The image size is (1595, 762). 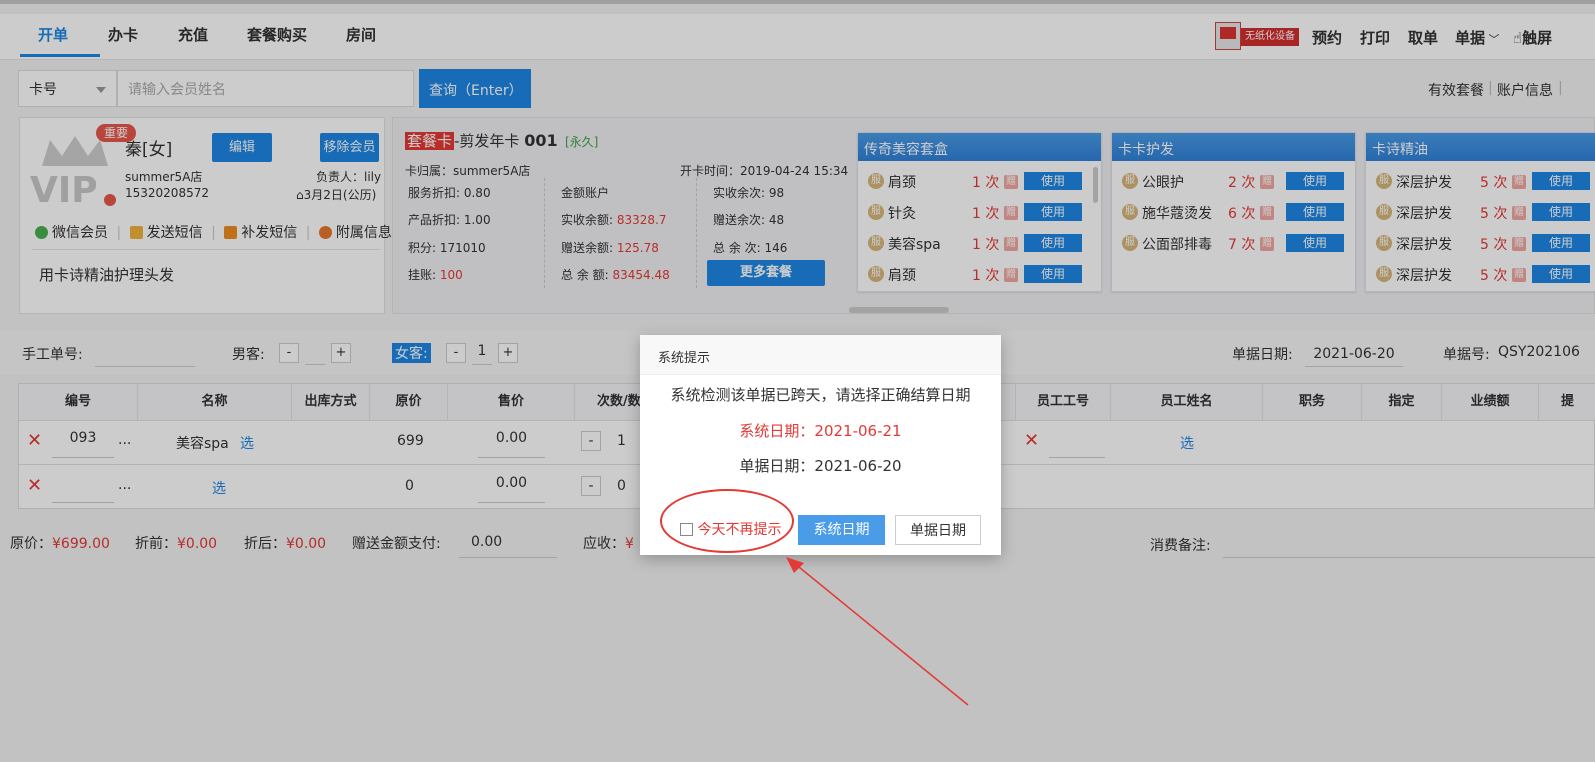 What do you see at coordinates (820, 355) in the screenshot?
I see `dialog-title: 系统提示` at bounding box center [820, 355].